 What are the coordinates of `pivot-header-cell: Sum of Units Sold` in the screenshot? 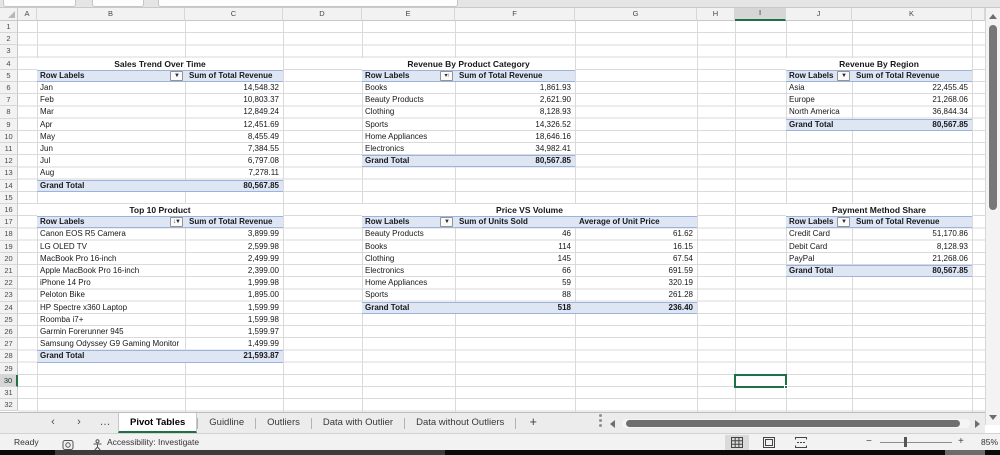 It's located at (493, 222).